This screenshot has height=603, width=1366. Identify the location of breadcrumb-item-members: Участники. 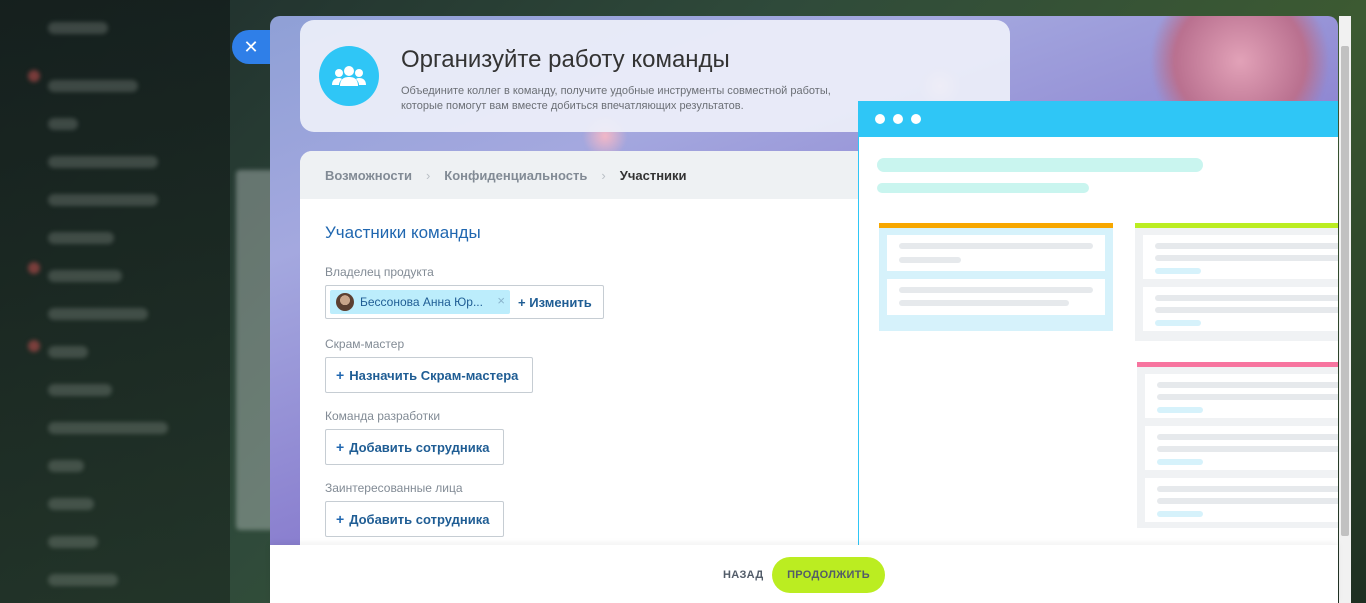
(653, 175).